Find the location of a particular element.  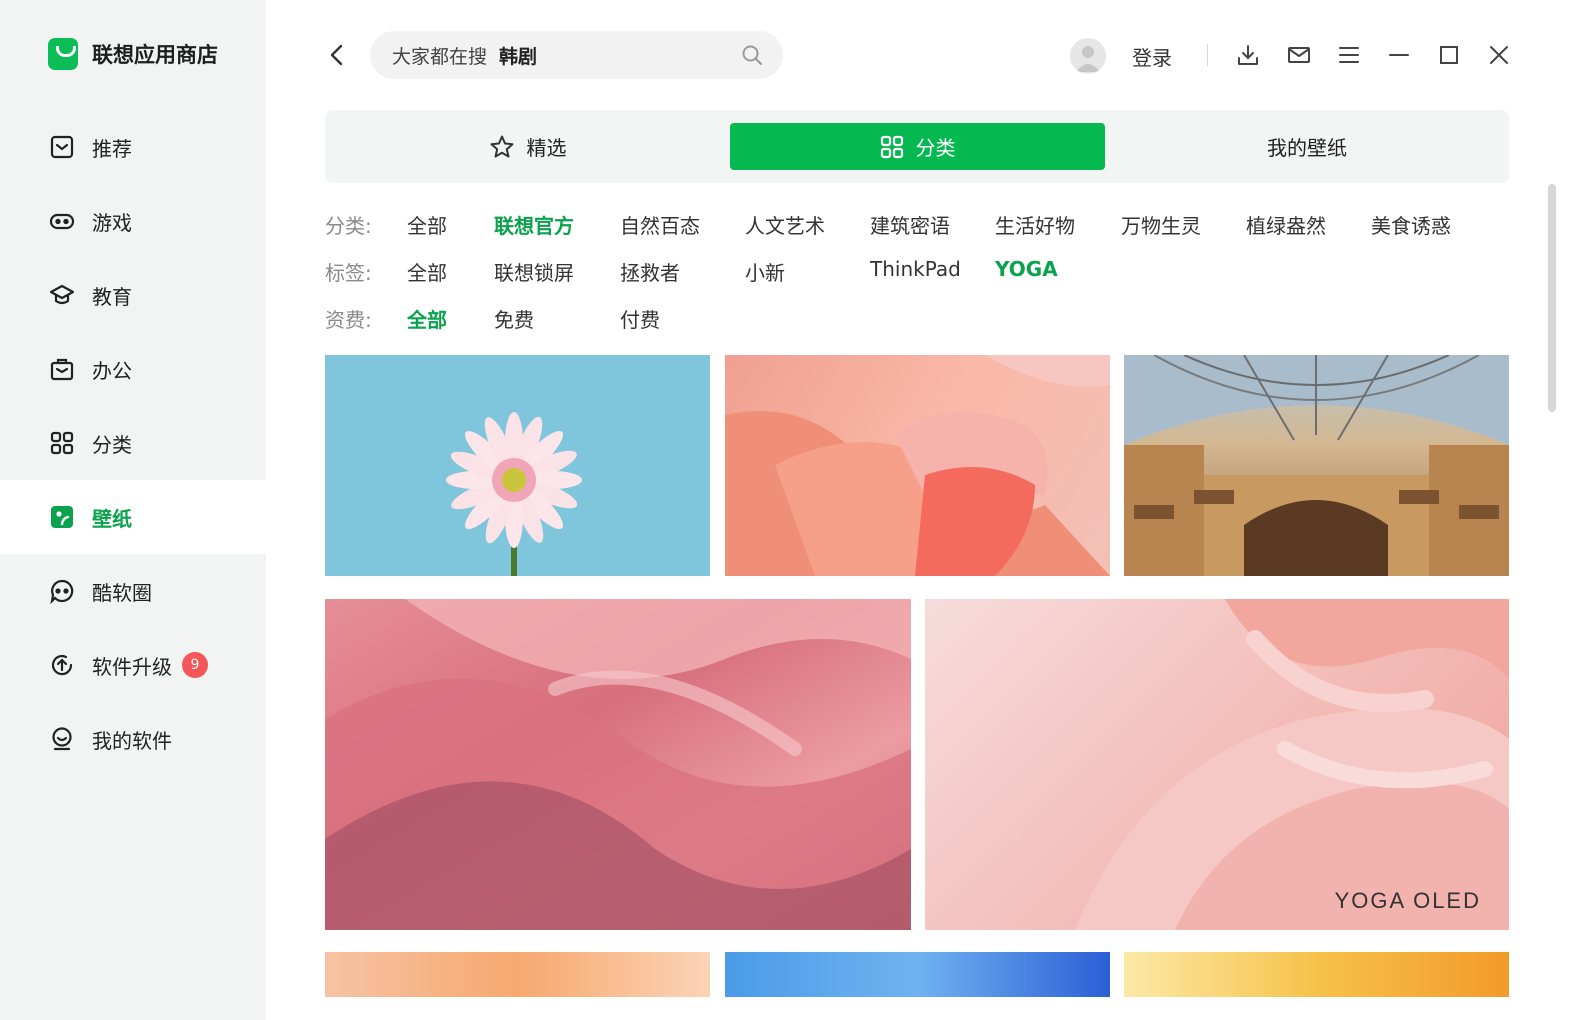

sidebar-item-label: 推荐 is located at coordinates (112, 148).